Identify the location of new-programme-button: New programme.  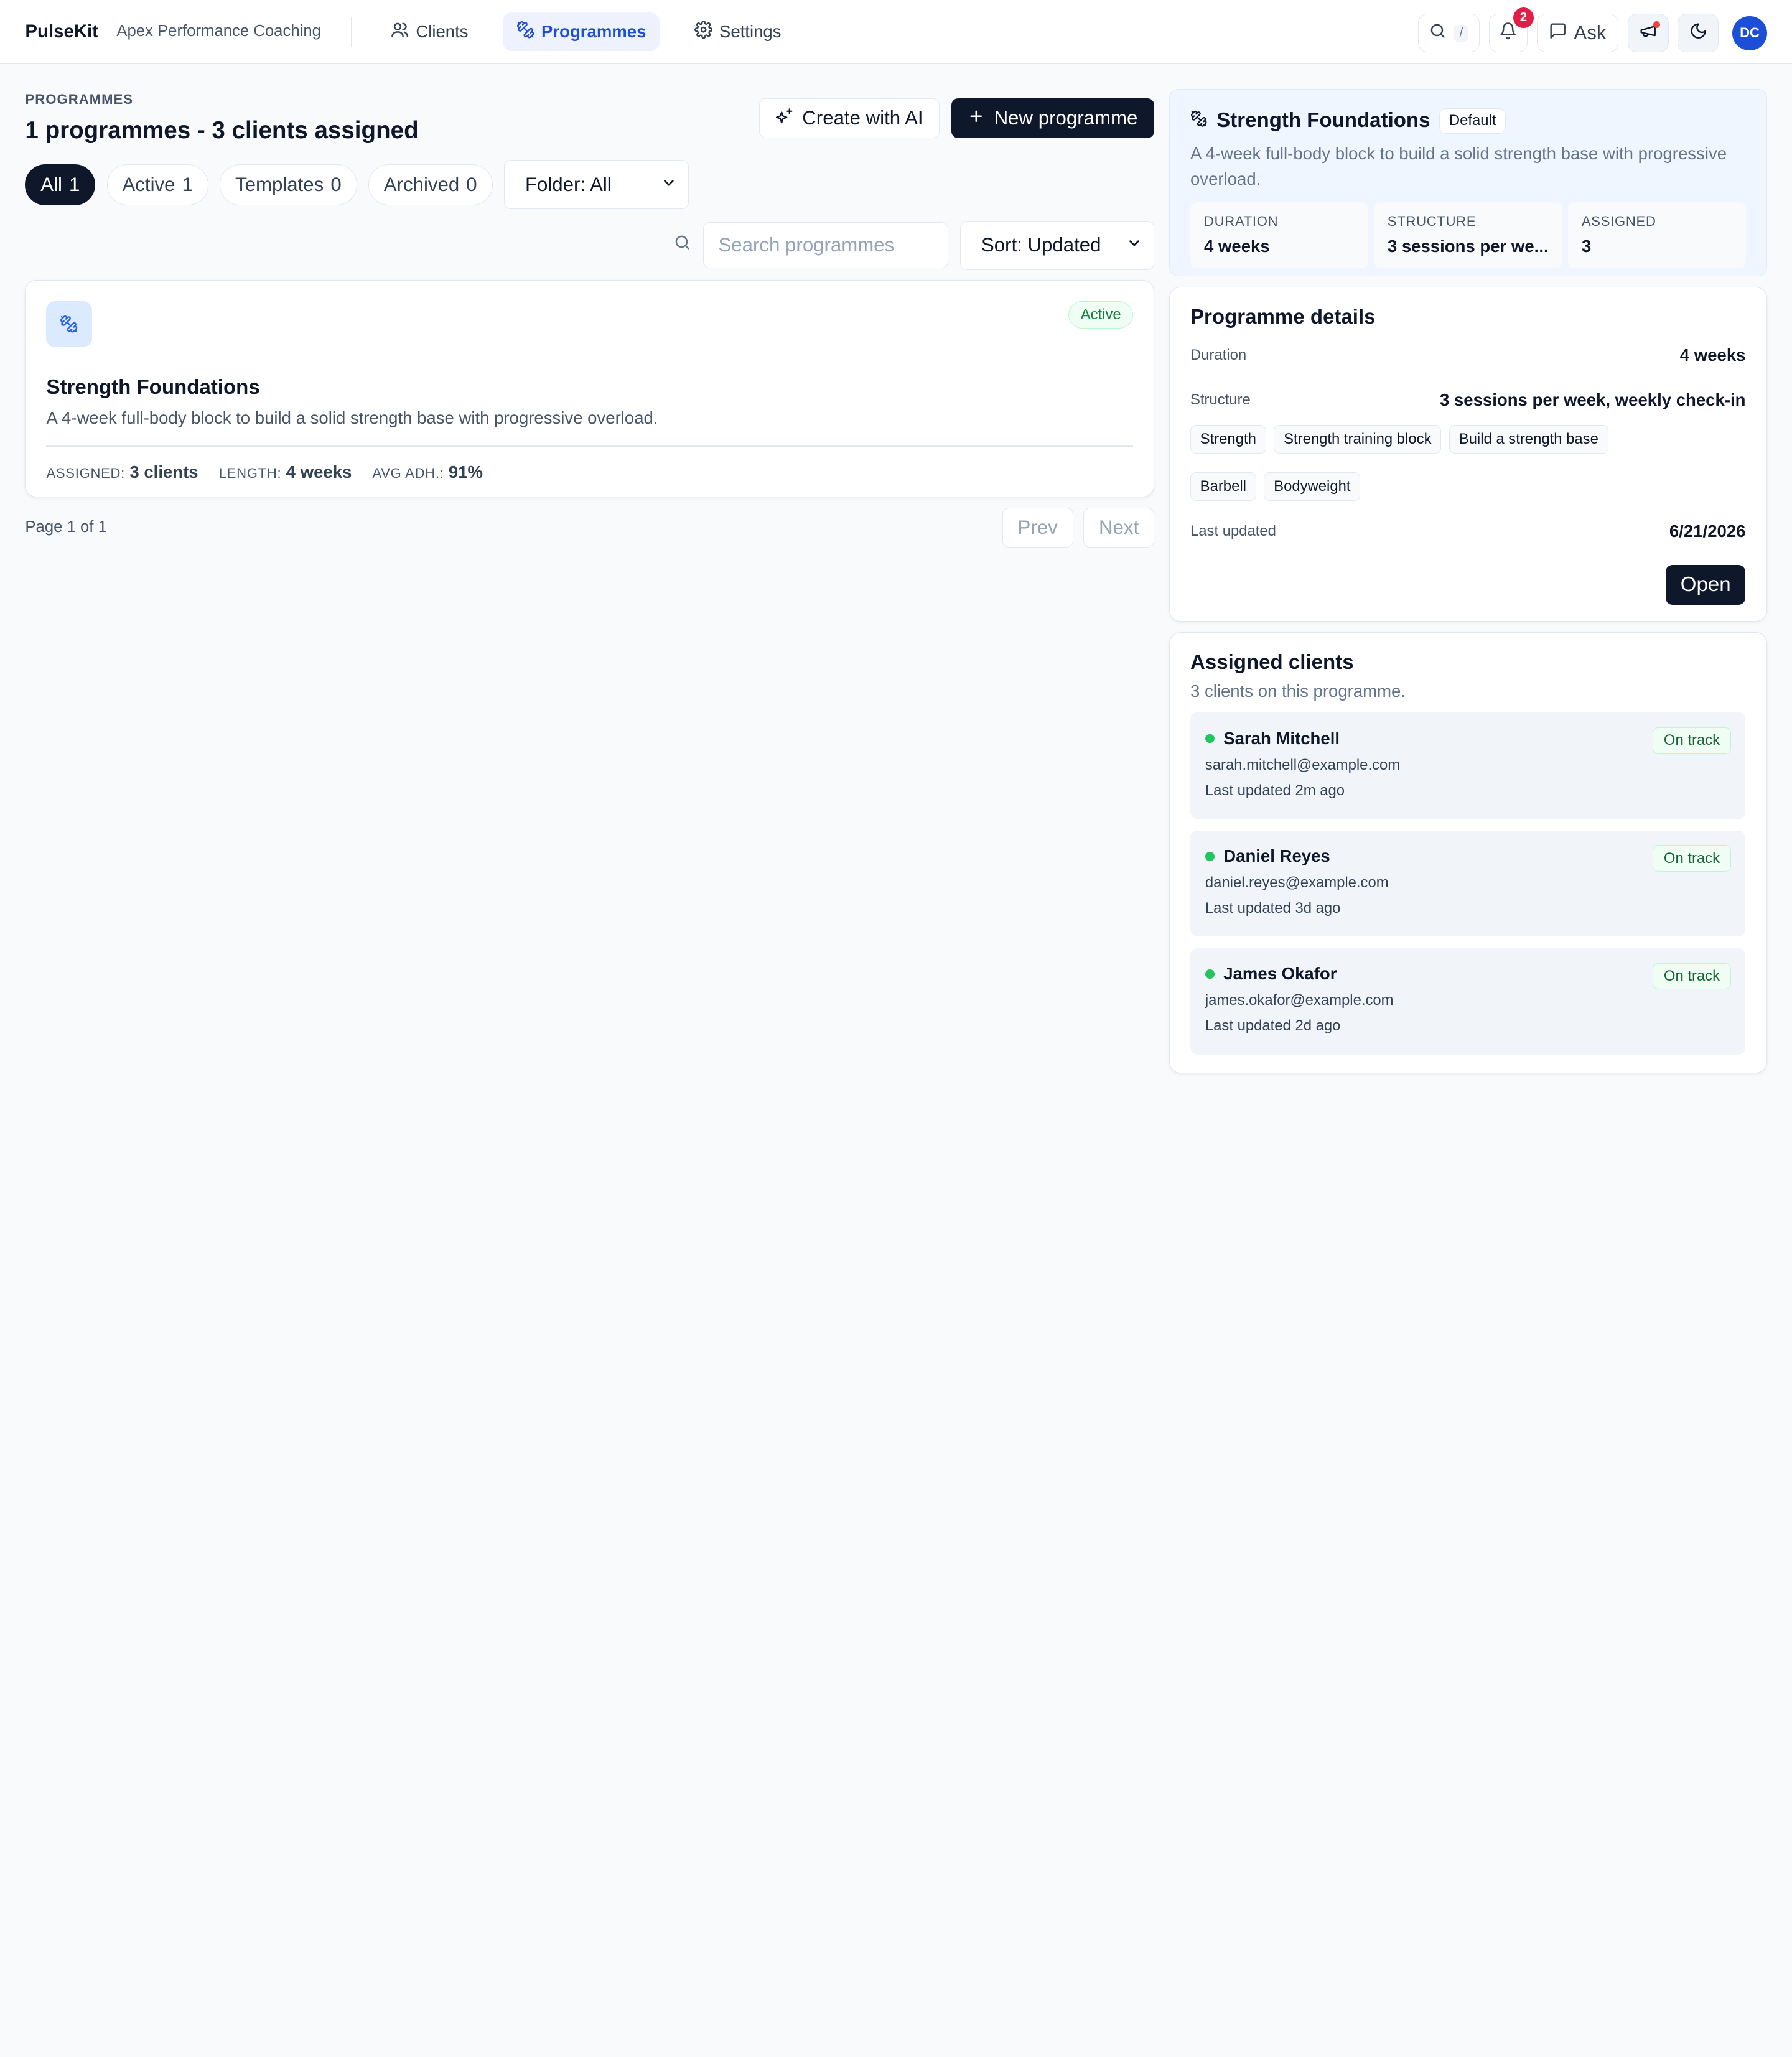
(1053, 118).